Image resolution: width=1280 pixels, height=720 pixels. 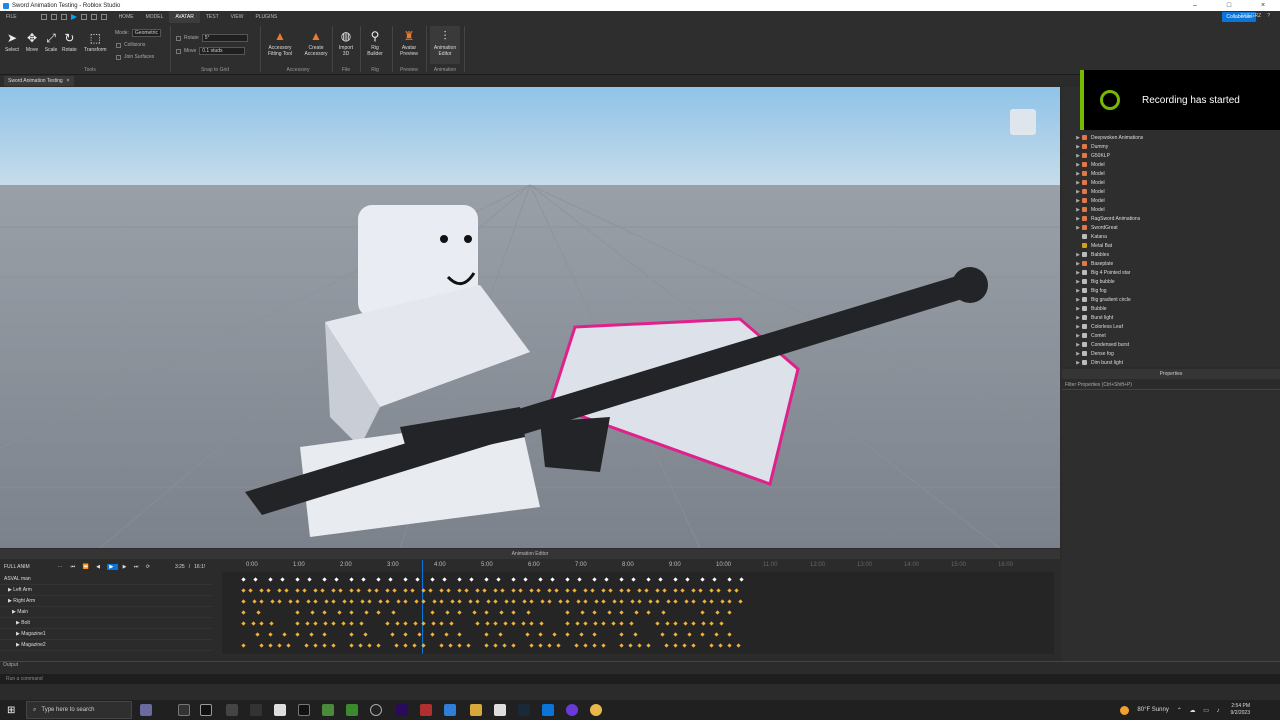 I want to click on explorer-item: ▶ Dim burst light, so click(x=1092, y=362).